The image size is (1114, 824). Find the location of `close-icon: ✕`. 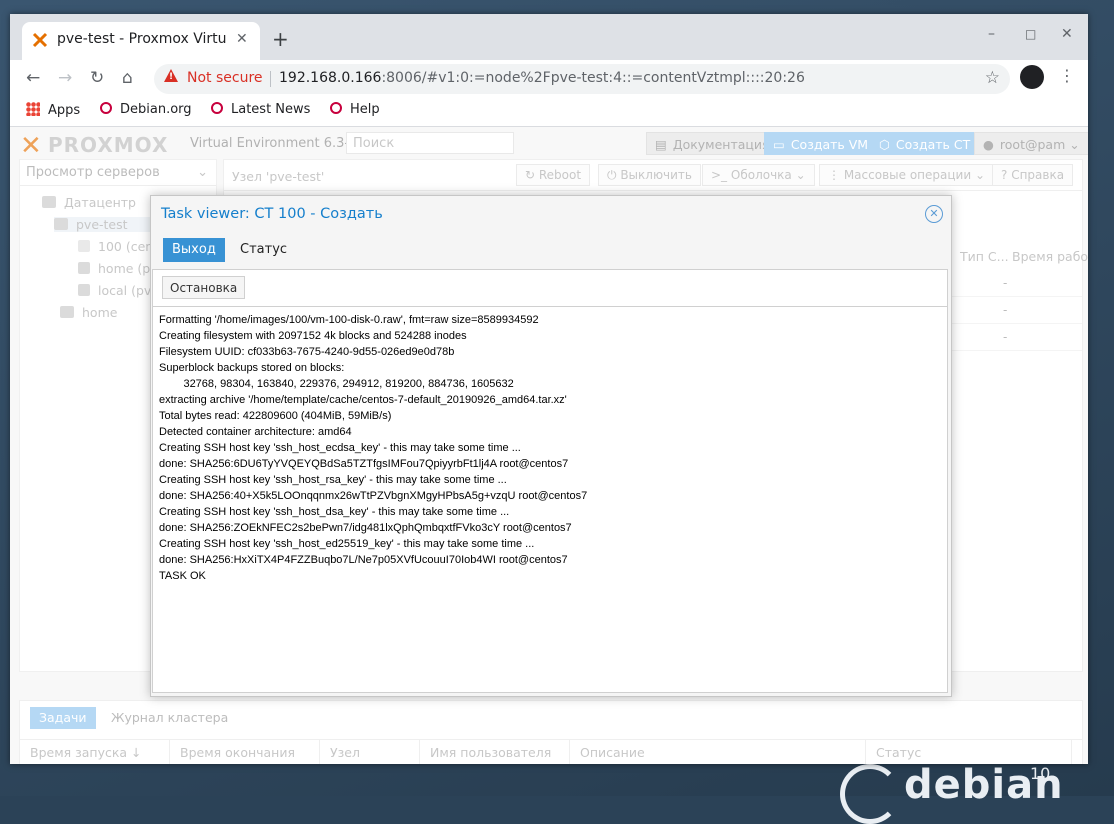

close-icon: ✕ is located at coordinates (934, 214).